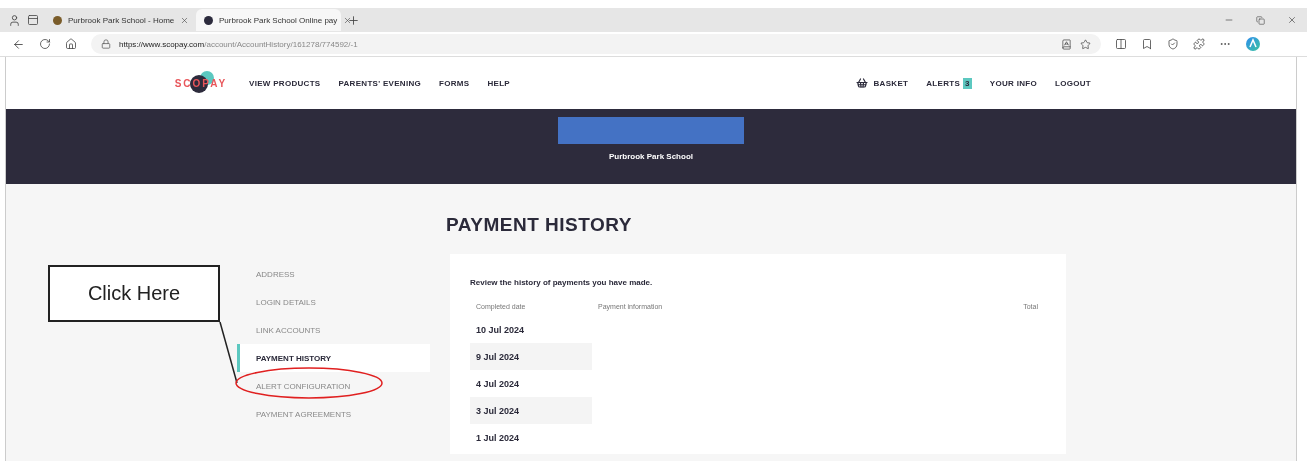 This screenshot has width=1307, height=461. What do you see at coordinates (1066, 44) in the screenshot?
I see `read-aloud-icon` at bounding box center [1066, 44].